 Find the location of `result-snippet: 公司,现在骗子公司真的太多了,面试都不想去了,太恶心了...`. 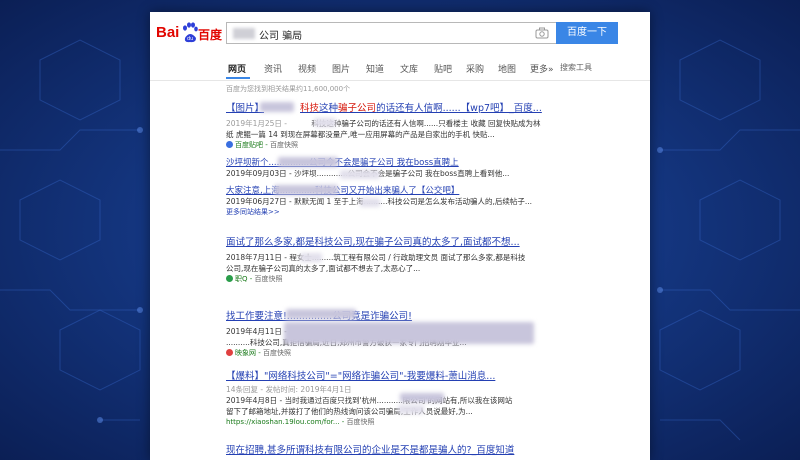

result-snippet: 公司,现在骗子公司真的太多了,面试都不想去了,太恶心了... is located at coordinates (323, 268).